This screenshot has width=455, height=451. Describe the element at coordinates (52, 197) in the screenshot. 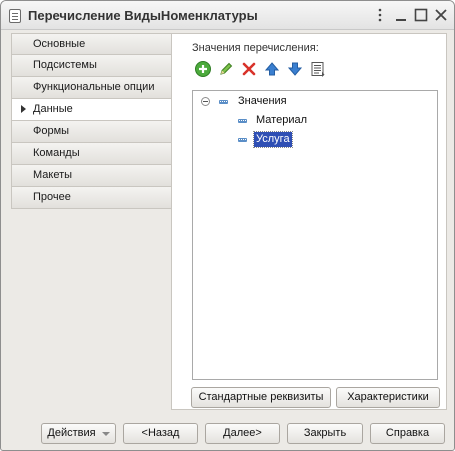

I see `nav-item-label: Прочее` at that location.